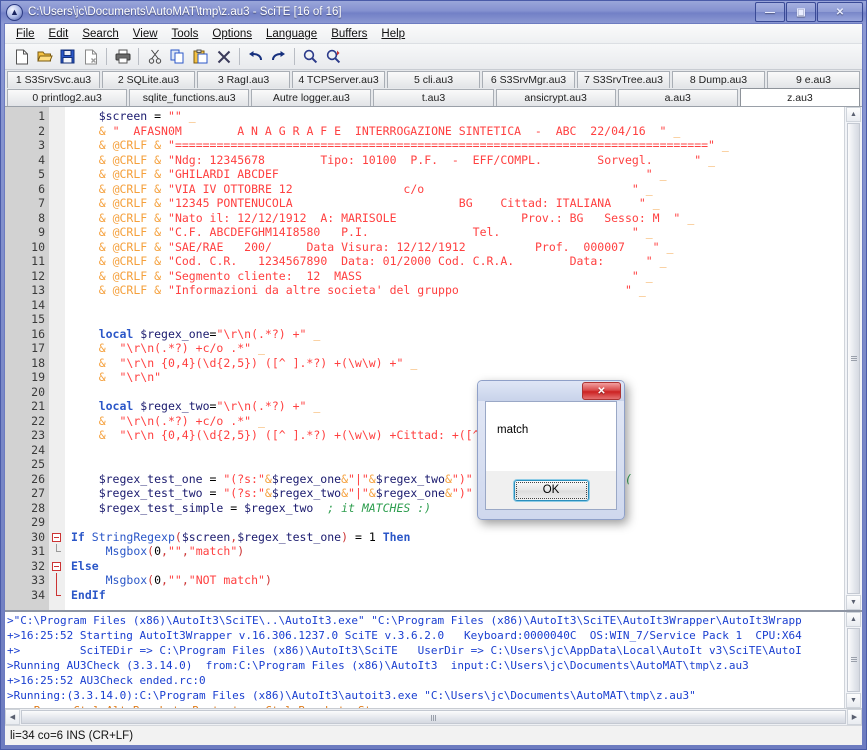 This screenshot has width=867, height=750. Describe the element at coordinates (718, 79) in the screenshot. I see `tab-dump: 8 Dump.au3` at that location.